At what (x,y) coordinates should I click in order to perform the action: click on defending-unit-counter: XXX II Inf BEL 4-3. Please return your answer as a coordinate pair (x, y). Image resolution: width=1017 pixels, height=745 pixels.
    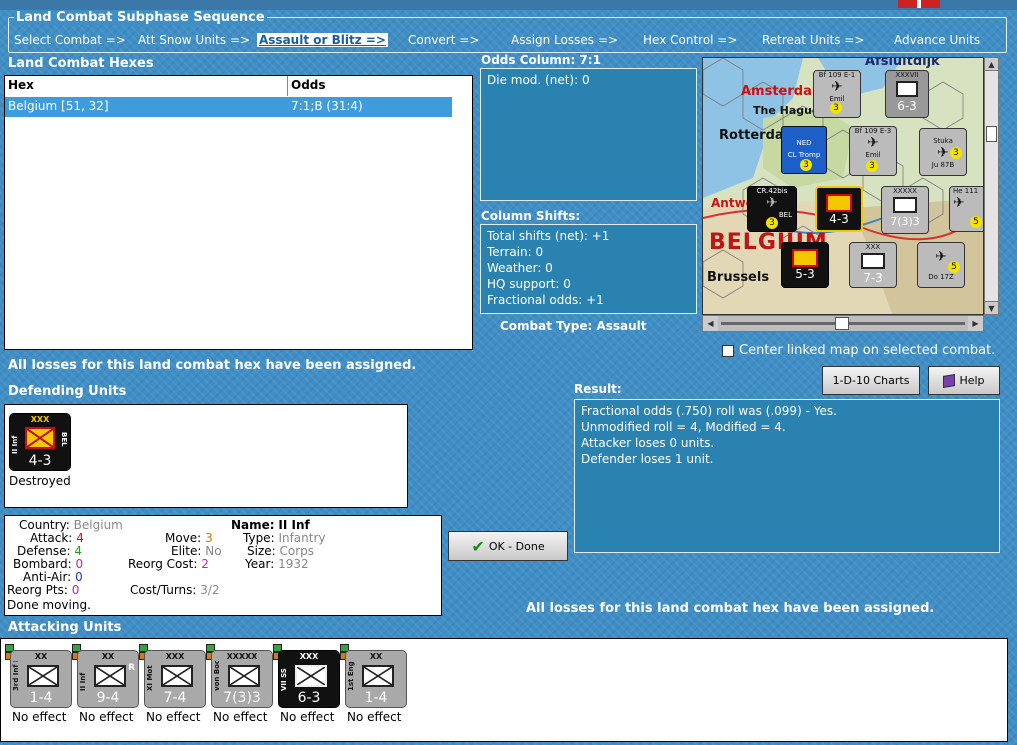
    Looking at the image, I should click on (40, 442).